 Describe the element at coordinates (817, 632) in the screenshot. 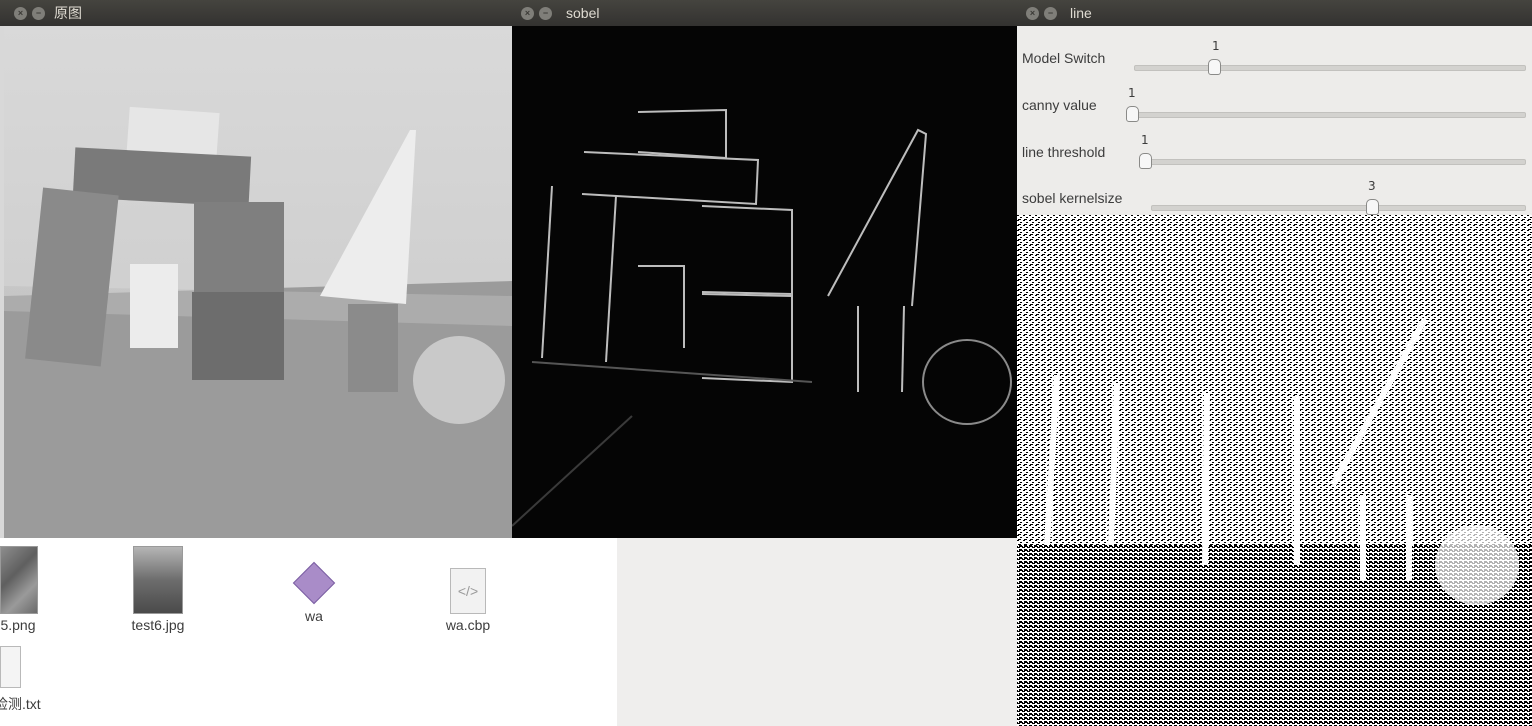

I see `empty-panel` at that location.